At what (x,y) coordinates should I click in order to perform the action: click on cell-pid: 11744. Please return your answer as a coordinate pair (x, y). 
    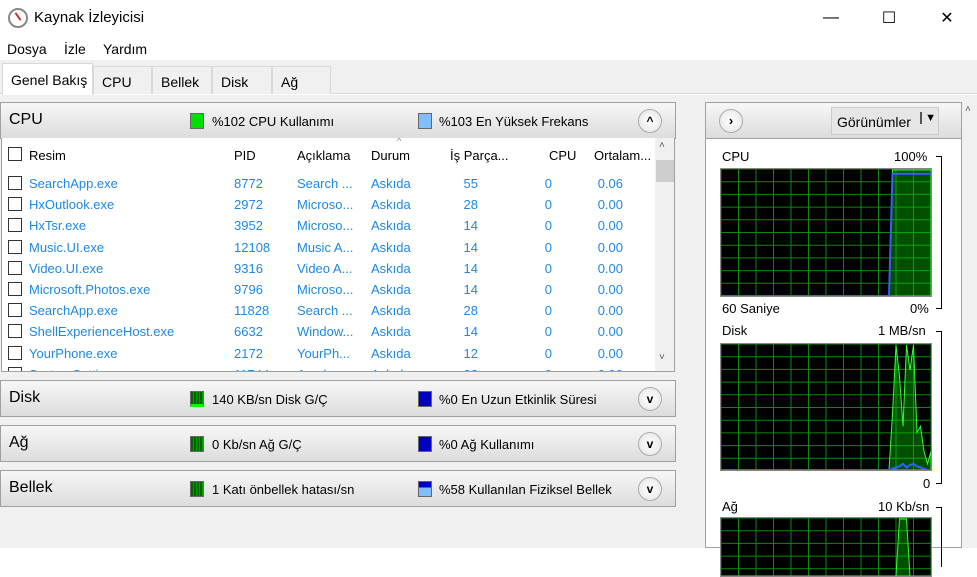
    Looking at the image, I should click on (251, 369).